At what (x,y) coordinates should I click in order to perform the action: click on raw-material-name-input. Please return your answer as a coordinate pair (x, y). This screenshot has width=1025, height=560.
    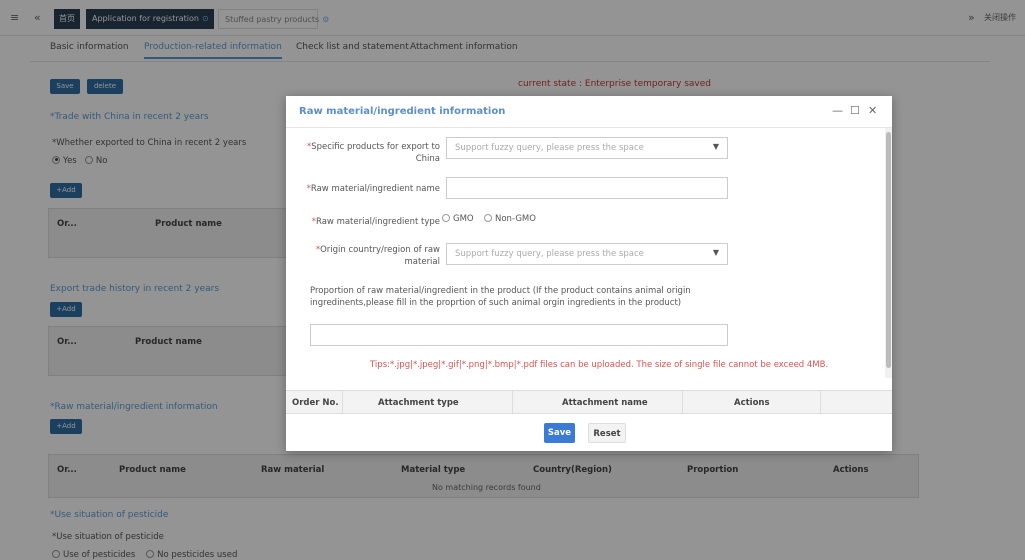
    Looking at the image, I should click on (587, 188).